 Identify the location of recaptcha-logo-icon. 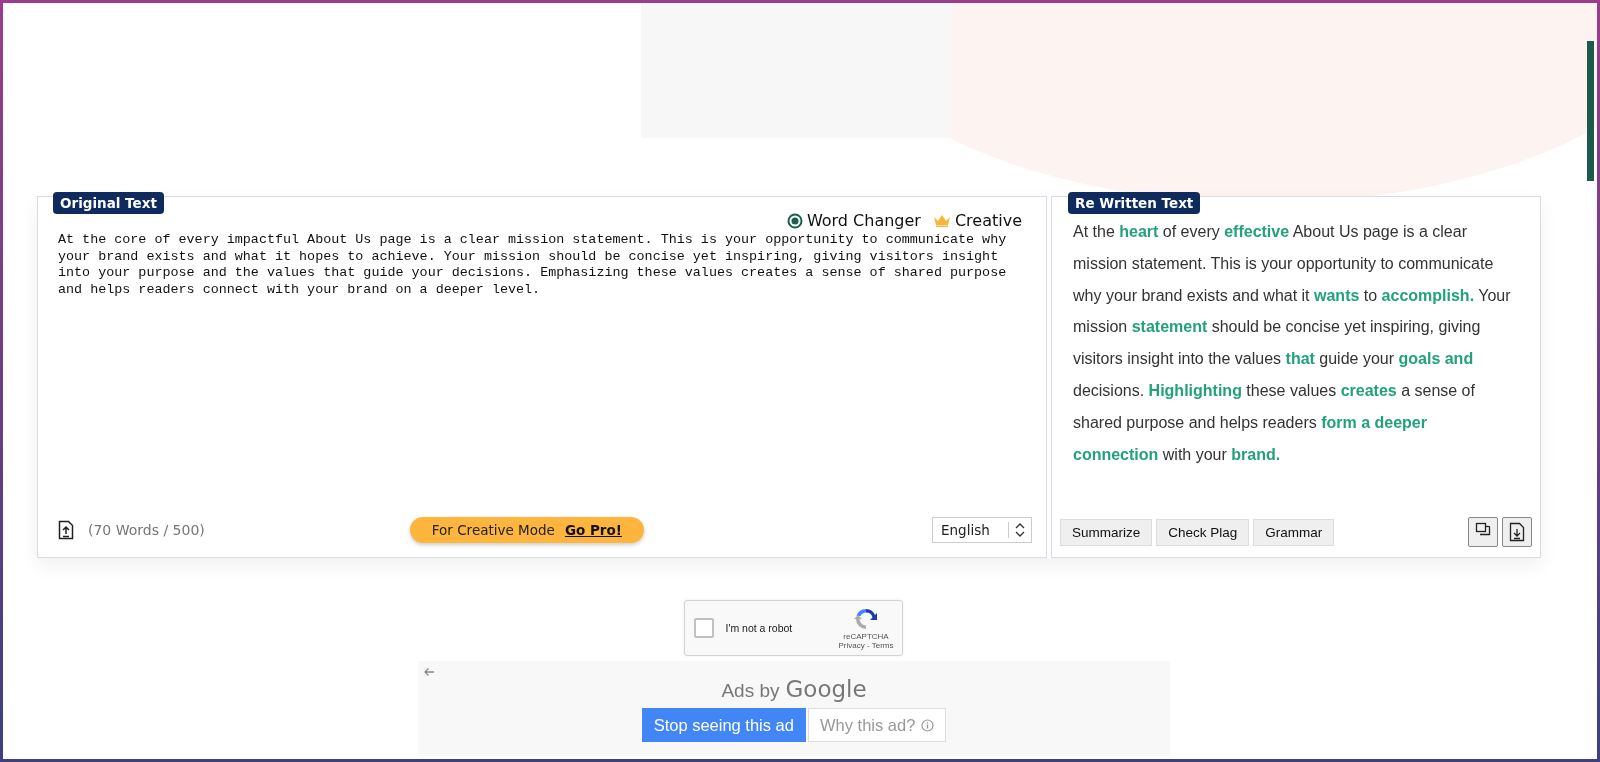
(866, 619).